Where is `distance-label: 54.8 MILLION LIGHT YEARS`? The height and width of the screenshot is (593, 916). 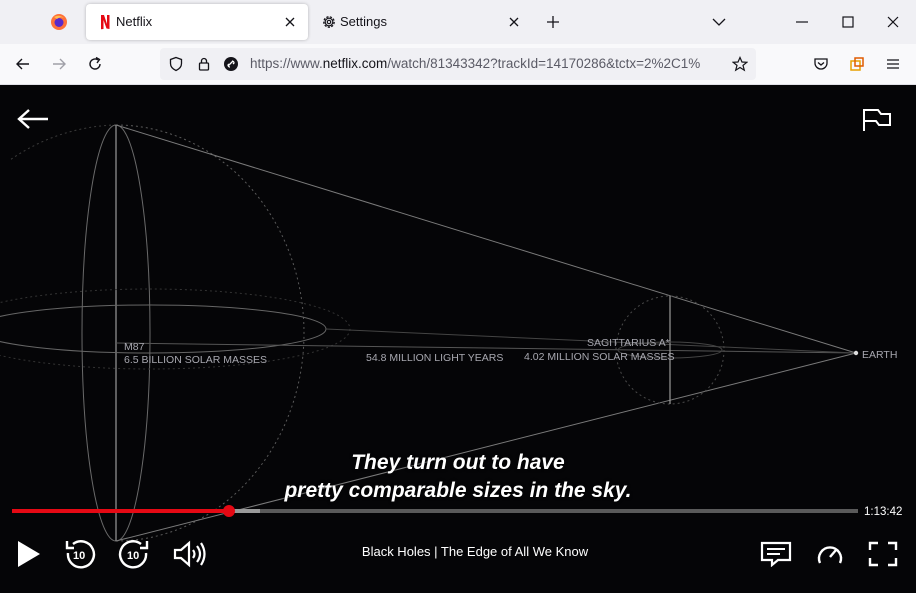 distance-label: 54.8 MILLION LIGHT YEARS is located at coordinates (434, 358).